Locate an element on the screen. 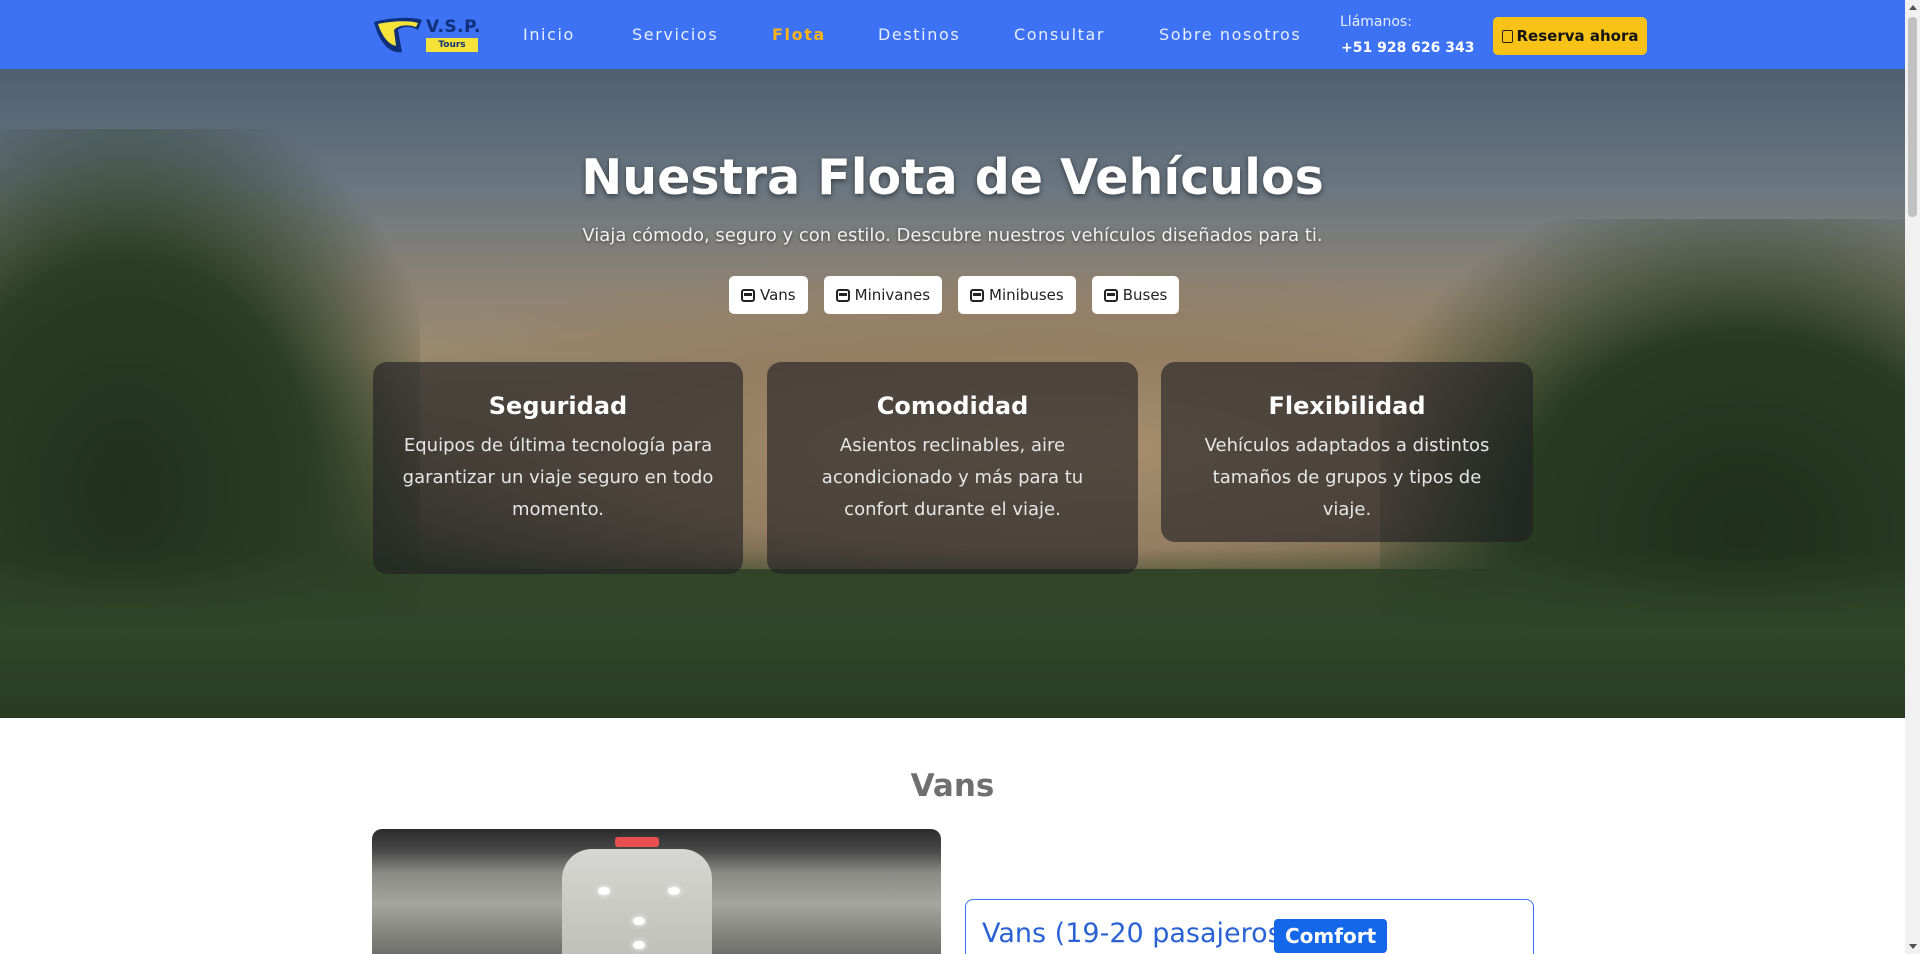 This screenshot has width=1920, height=954. vehicle-card-title: Vans (19-20 pasajeros) is located at coordinates (1137, 933).